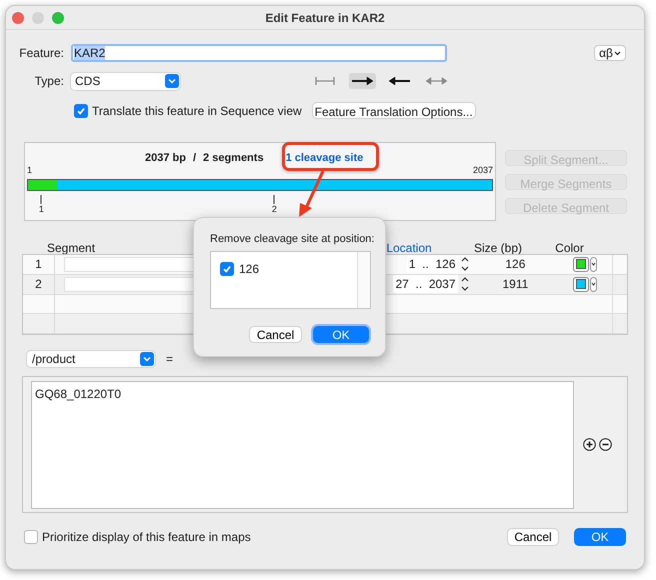 This screenshot has width=656, height=580. Describe the element at coordinates (482, 170) in the screenshot. I see `ruler-end-label: 2037` at that location.